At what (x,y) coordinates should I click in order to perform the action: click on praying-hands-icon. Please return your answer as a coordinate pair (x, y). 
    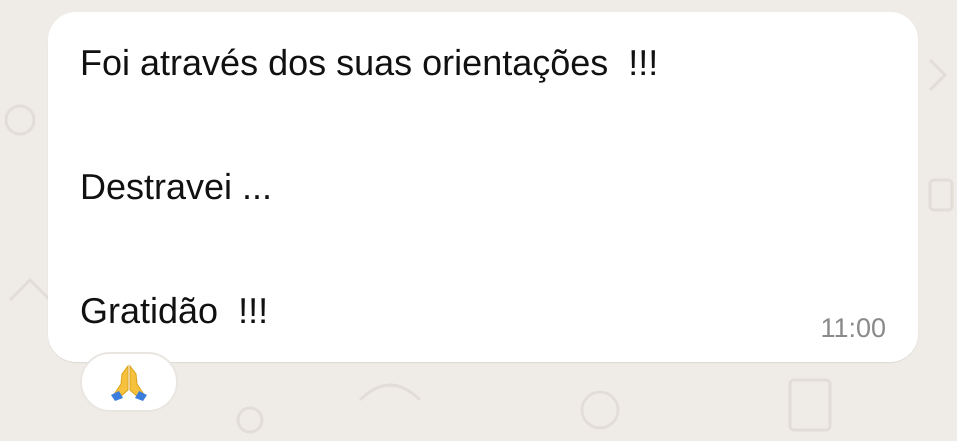
    Looking at the image, I should click on (129, 382).